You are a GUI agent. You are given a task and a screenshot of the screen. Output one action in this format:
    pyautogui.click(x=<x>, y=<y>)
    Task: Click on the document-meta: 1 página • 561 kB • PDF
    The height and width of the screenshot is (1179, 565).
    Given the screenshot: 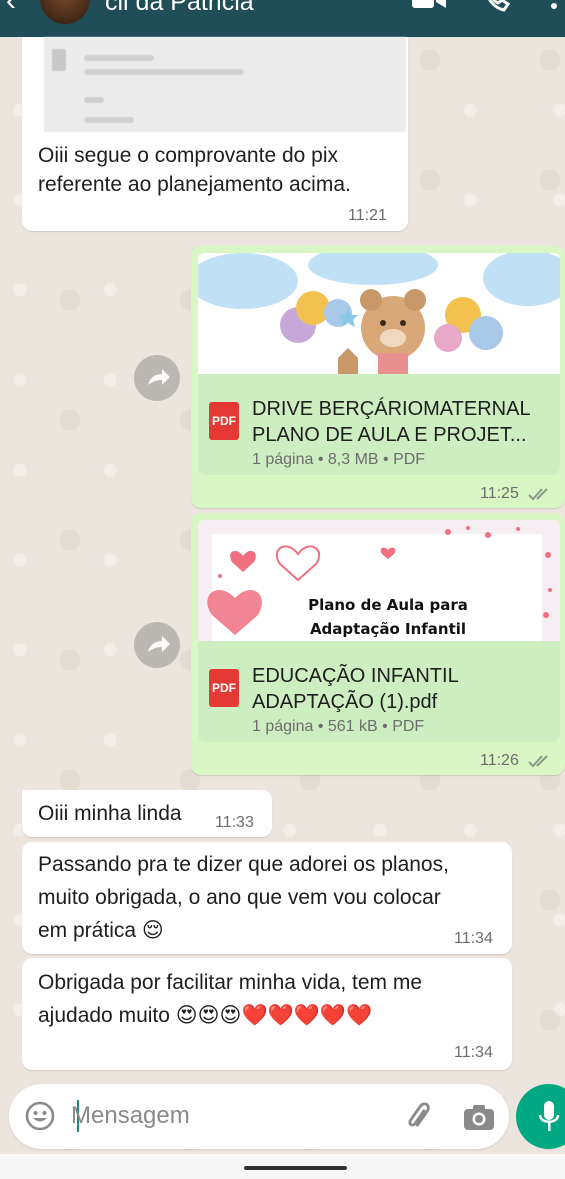 What is the action you would take?
    pyautogui.click(x=338, y=726)
    